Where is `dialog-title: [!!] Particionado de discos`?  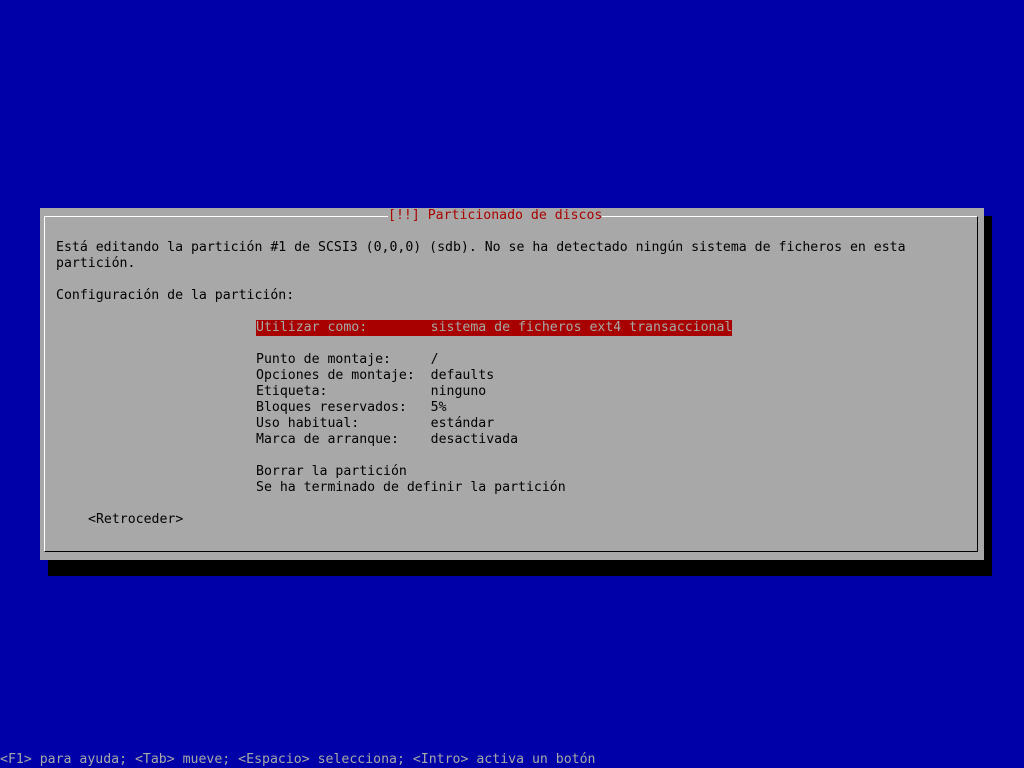 dialog-title: [!!] Particionado de discos is located at coordinates (495, 216).